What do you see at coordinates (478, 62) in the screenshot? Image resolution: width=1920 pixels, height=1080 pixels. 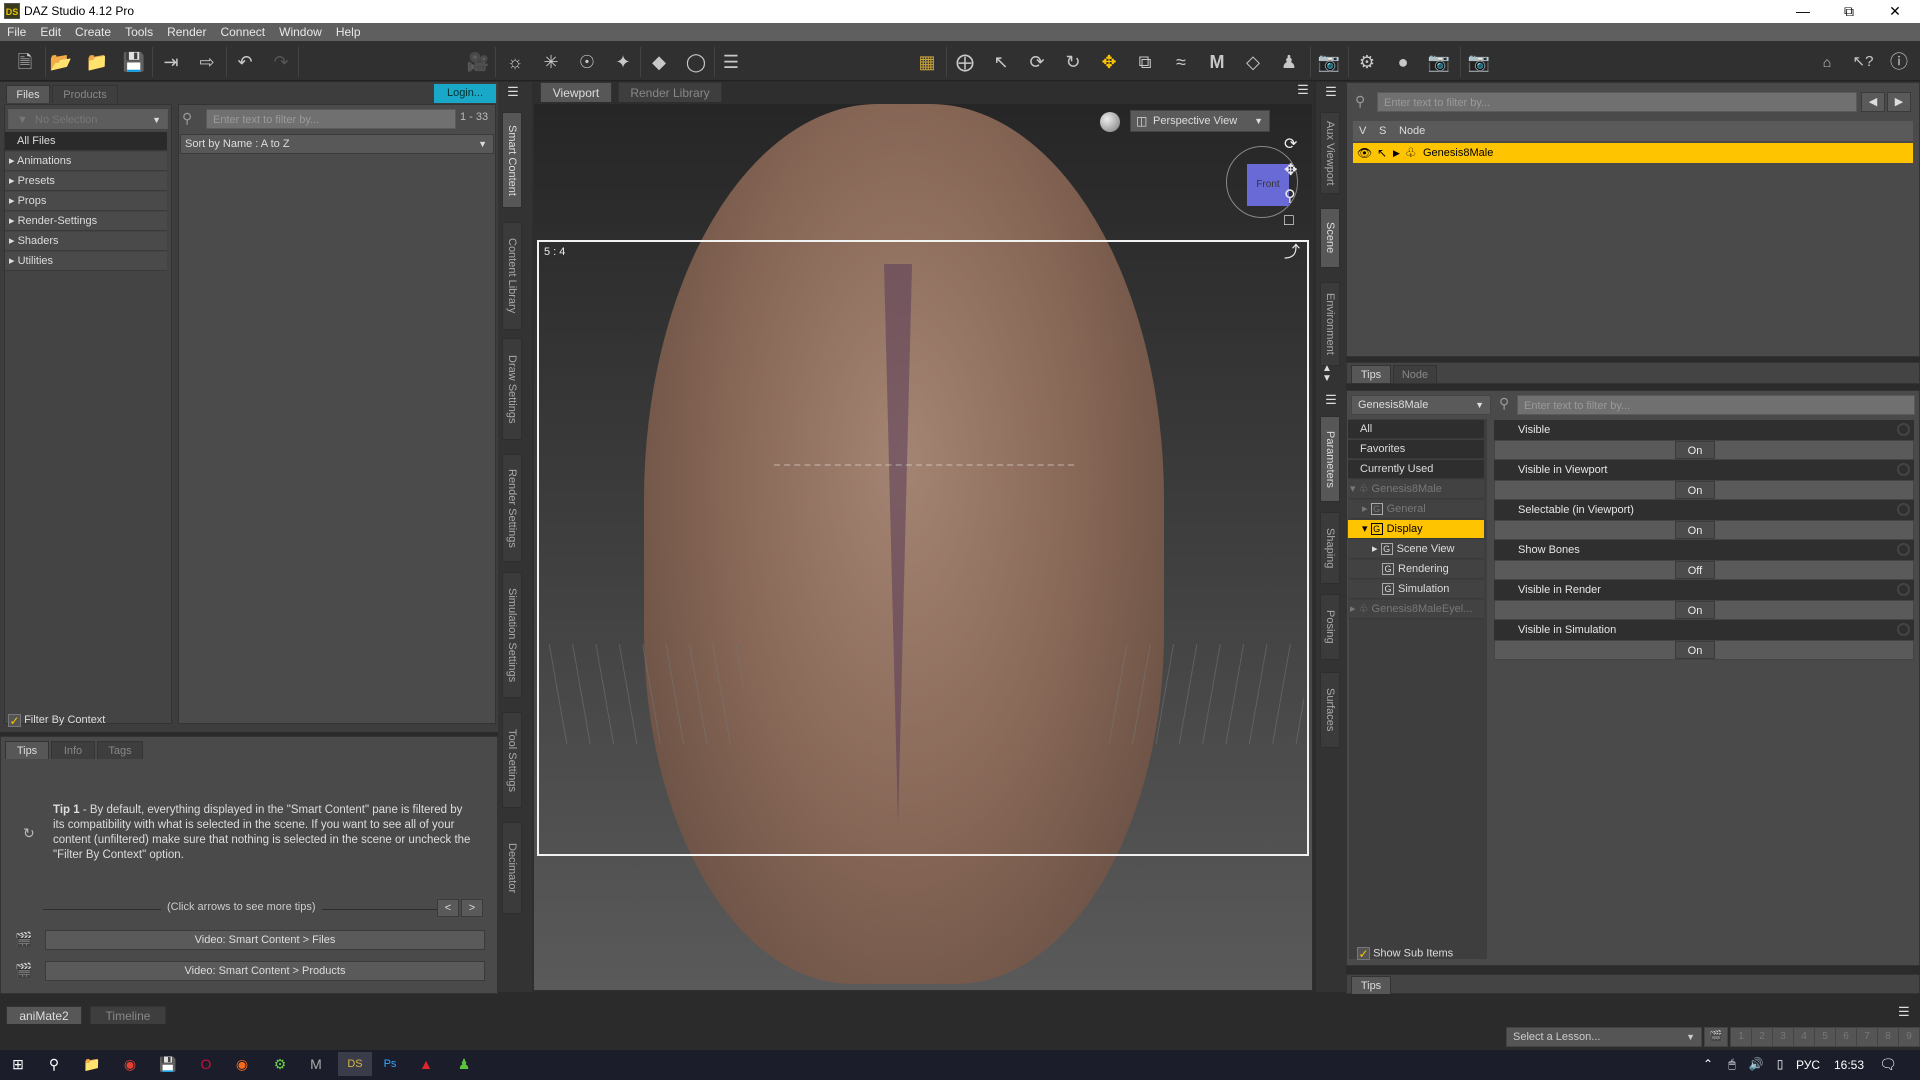 I see `new-camera-icon: 🎥` at bounding box center [478, 62].